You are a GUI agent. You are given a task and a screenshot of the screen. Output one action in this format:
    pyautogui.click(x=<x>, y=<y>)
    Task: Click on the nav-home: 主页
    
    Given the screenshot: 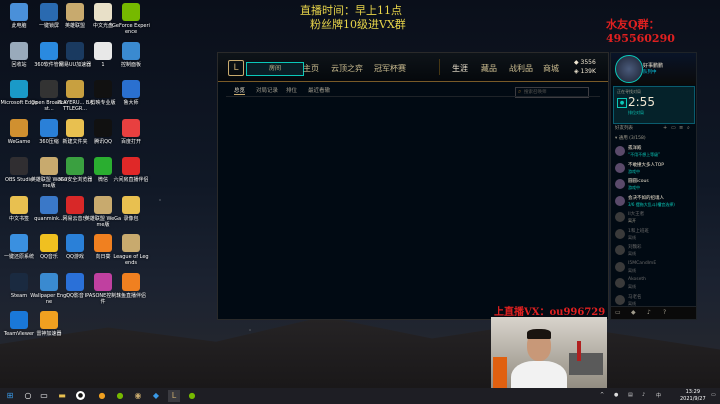 What is the action you would take?
    pyautogui.click(x=311, y=68)
    